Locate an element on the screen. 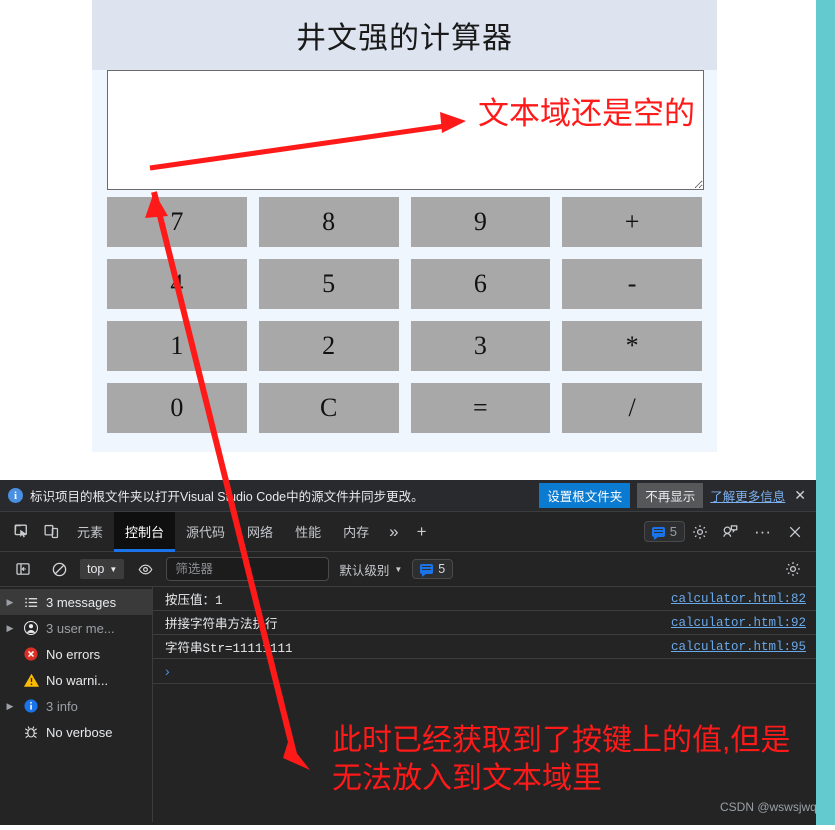 This screenshot has width=835, height=830. log-message: 字符串Str=11111111 is located at coordinates (229, 649).